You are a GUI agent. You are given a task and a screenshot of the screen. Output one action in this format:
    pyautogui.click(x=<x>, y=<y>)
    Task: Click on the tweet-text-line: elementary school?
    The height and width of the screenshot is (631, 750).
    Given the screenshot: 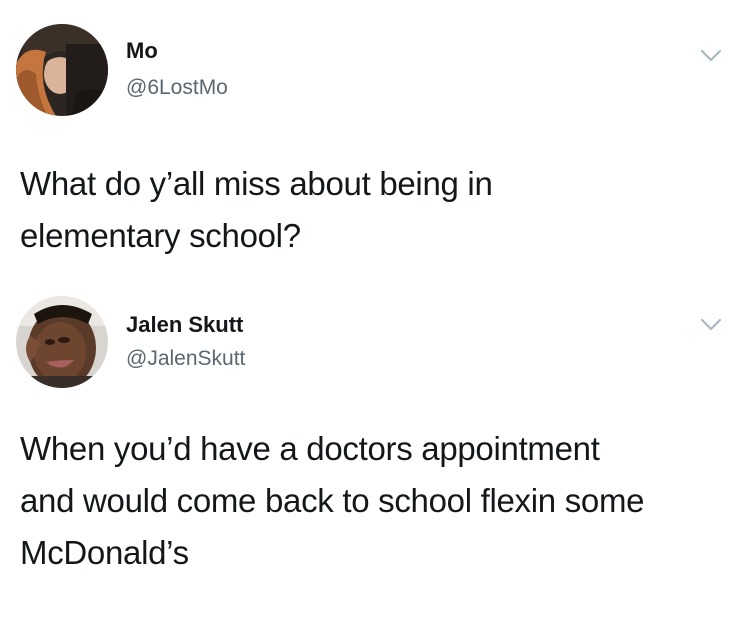 What is the action you would take?
    pyautogui.click(x=160, y=235)
    